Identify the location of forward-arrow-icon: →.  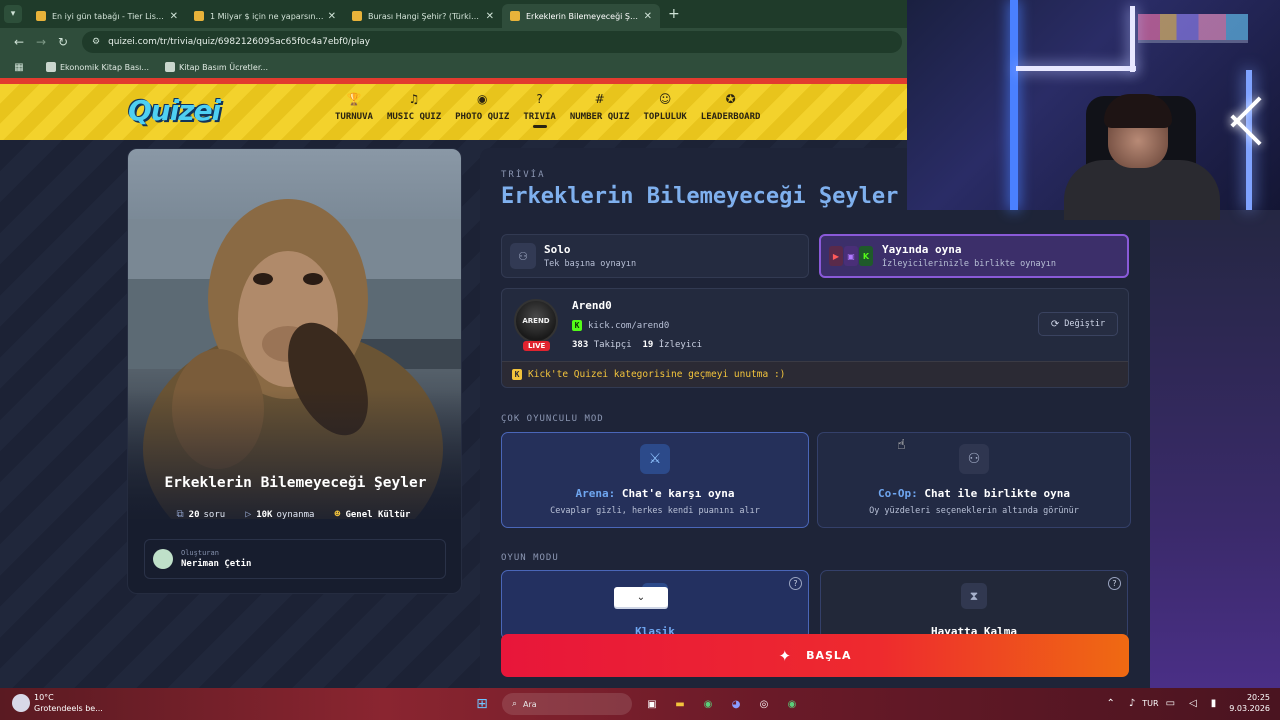
(41, 42).